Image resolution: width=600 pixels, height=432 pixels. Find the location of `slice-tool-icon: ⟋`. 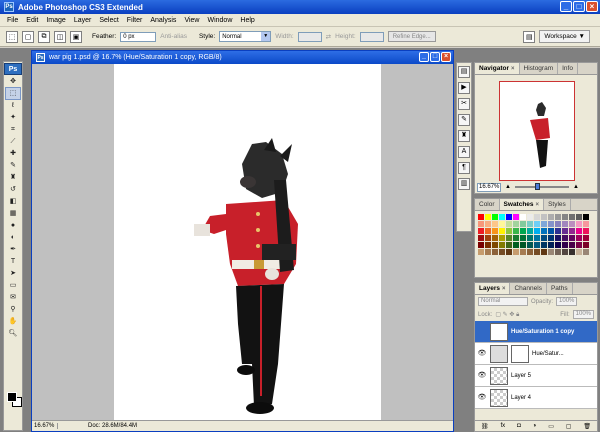

slice-tool-icon: ⟋ is located at coordinates (13, 141).